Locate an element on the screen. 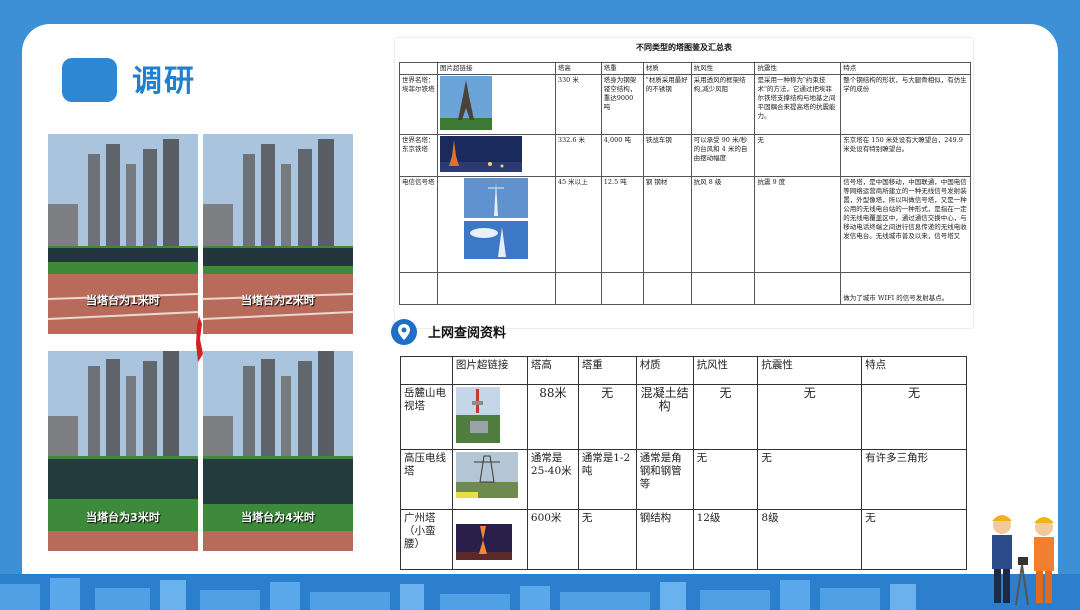 The width and height of the screenshot is (1080, 610). row-feature: 整个钢结构的形状，与大腿骨相似，有仿生学的成份 is located at coordinates (905, 104).